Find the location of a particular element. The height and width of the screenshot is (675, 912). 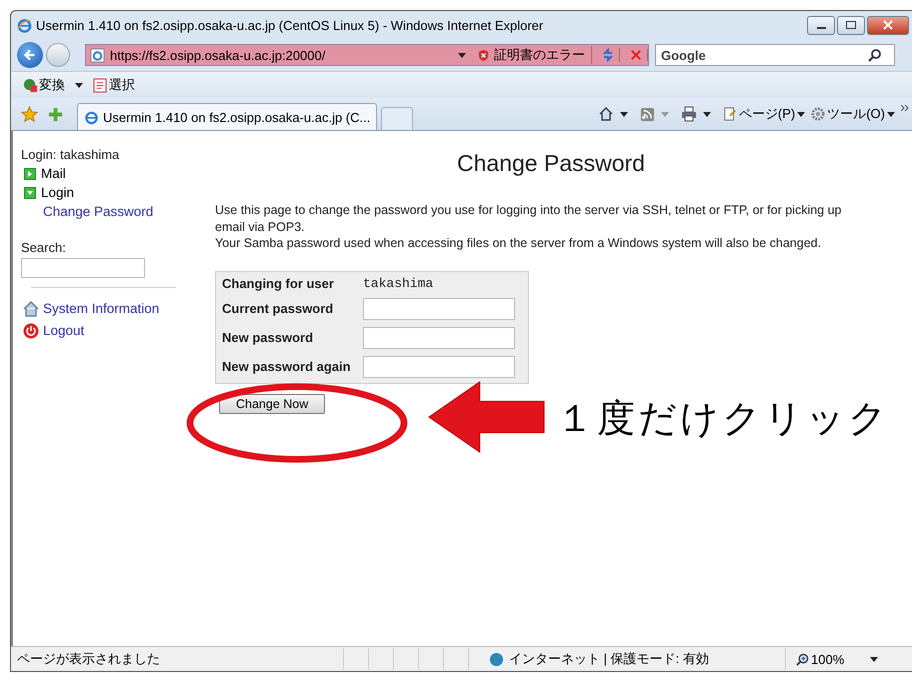

zoom-button: 100% is located at coordinates (820, 659).